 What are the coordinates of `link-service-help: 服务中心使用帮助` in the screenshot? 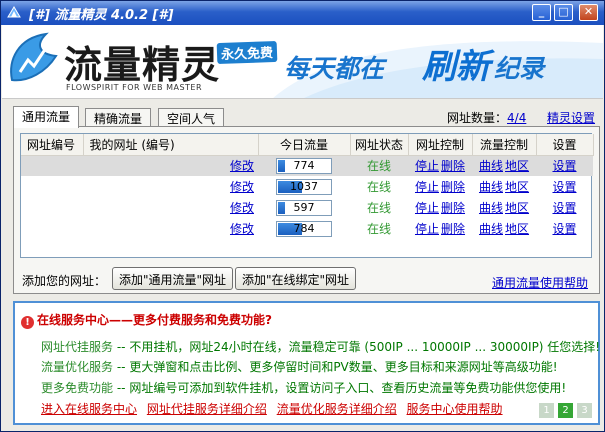 It's located at (455, 409).